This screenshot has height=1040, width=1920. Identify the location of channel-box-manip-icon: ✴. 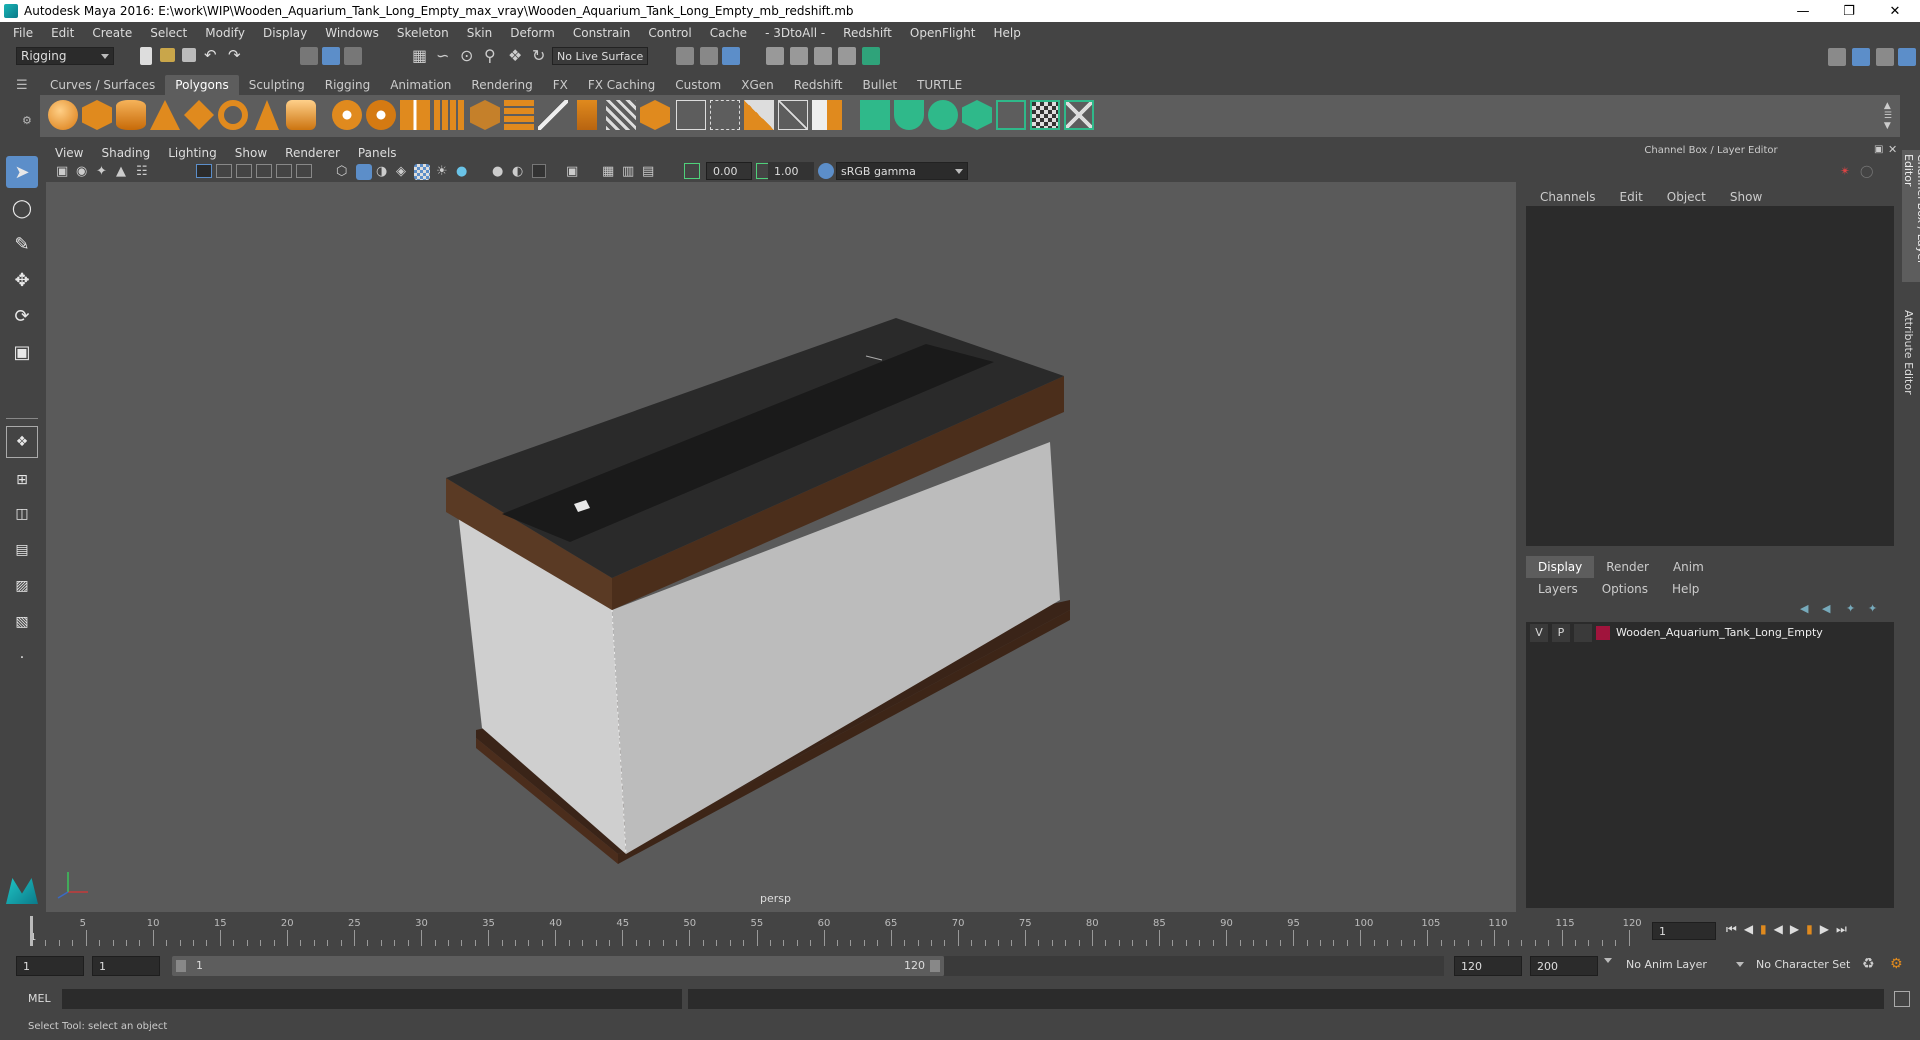
(1845, 171).